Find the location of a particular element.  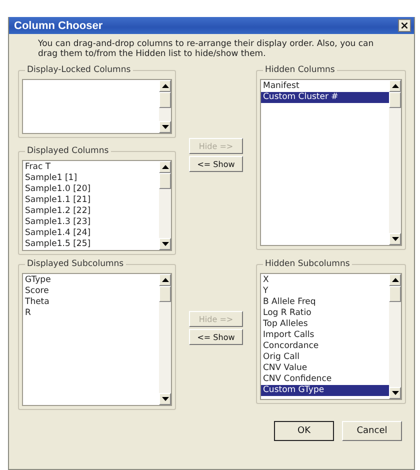

list-item: Frac T is located at coordinates (91, 167).